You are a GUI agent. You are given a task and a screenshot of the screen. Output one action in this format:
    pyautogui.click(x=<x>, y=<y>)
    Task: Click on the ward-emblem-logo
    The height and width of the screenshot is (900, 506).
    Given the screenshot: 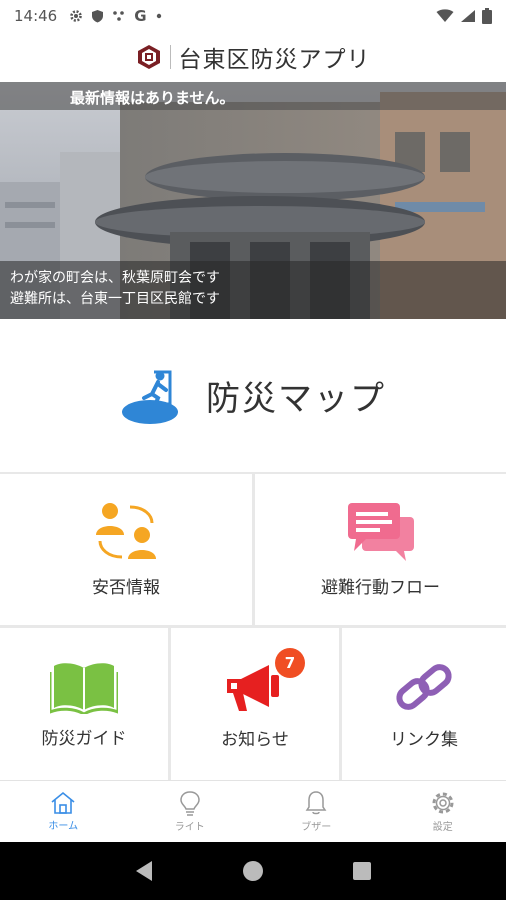 What is the action you would take?
    pyautogui.click(x=148, y=57)
    